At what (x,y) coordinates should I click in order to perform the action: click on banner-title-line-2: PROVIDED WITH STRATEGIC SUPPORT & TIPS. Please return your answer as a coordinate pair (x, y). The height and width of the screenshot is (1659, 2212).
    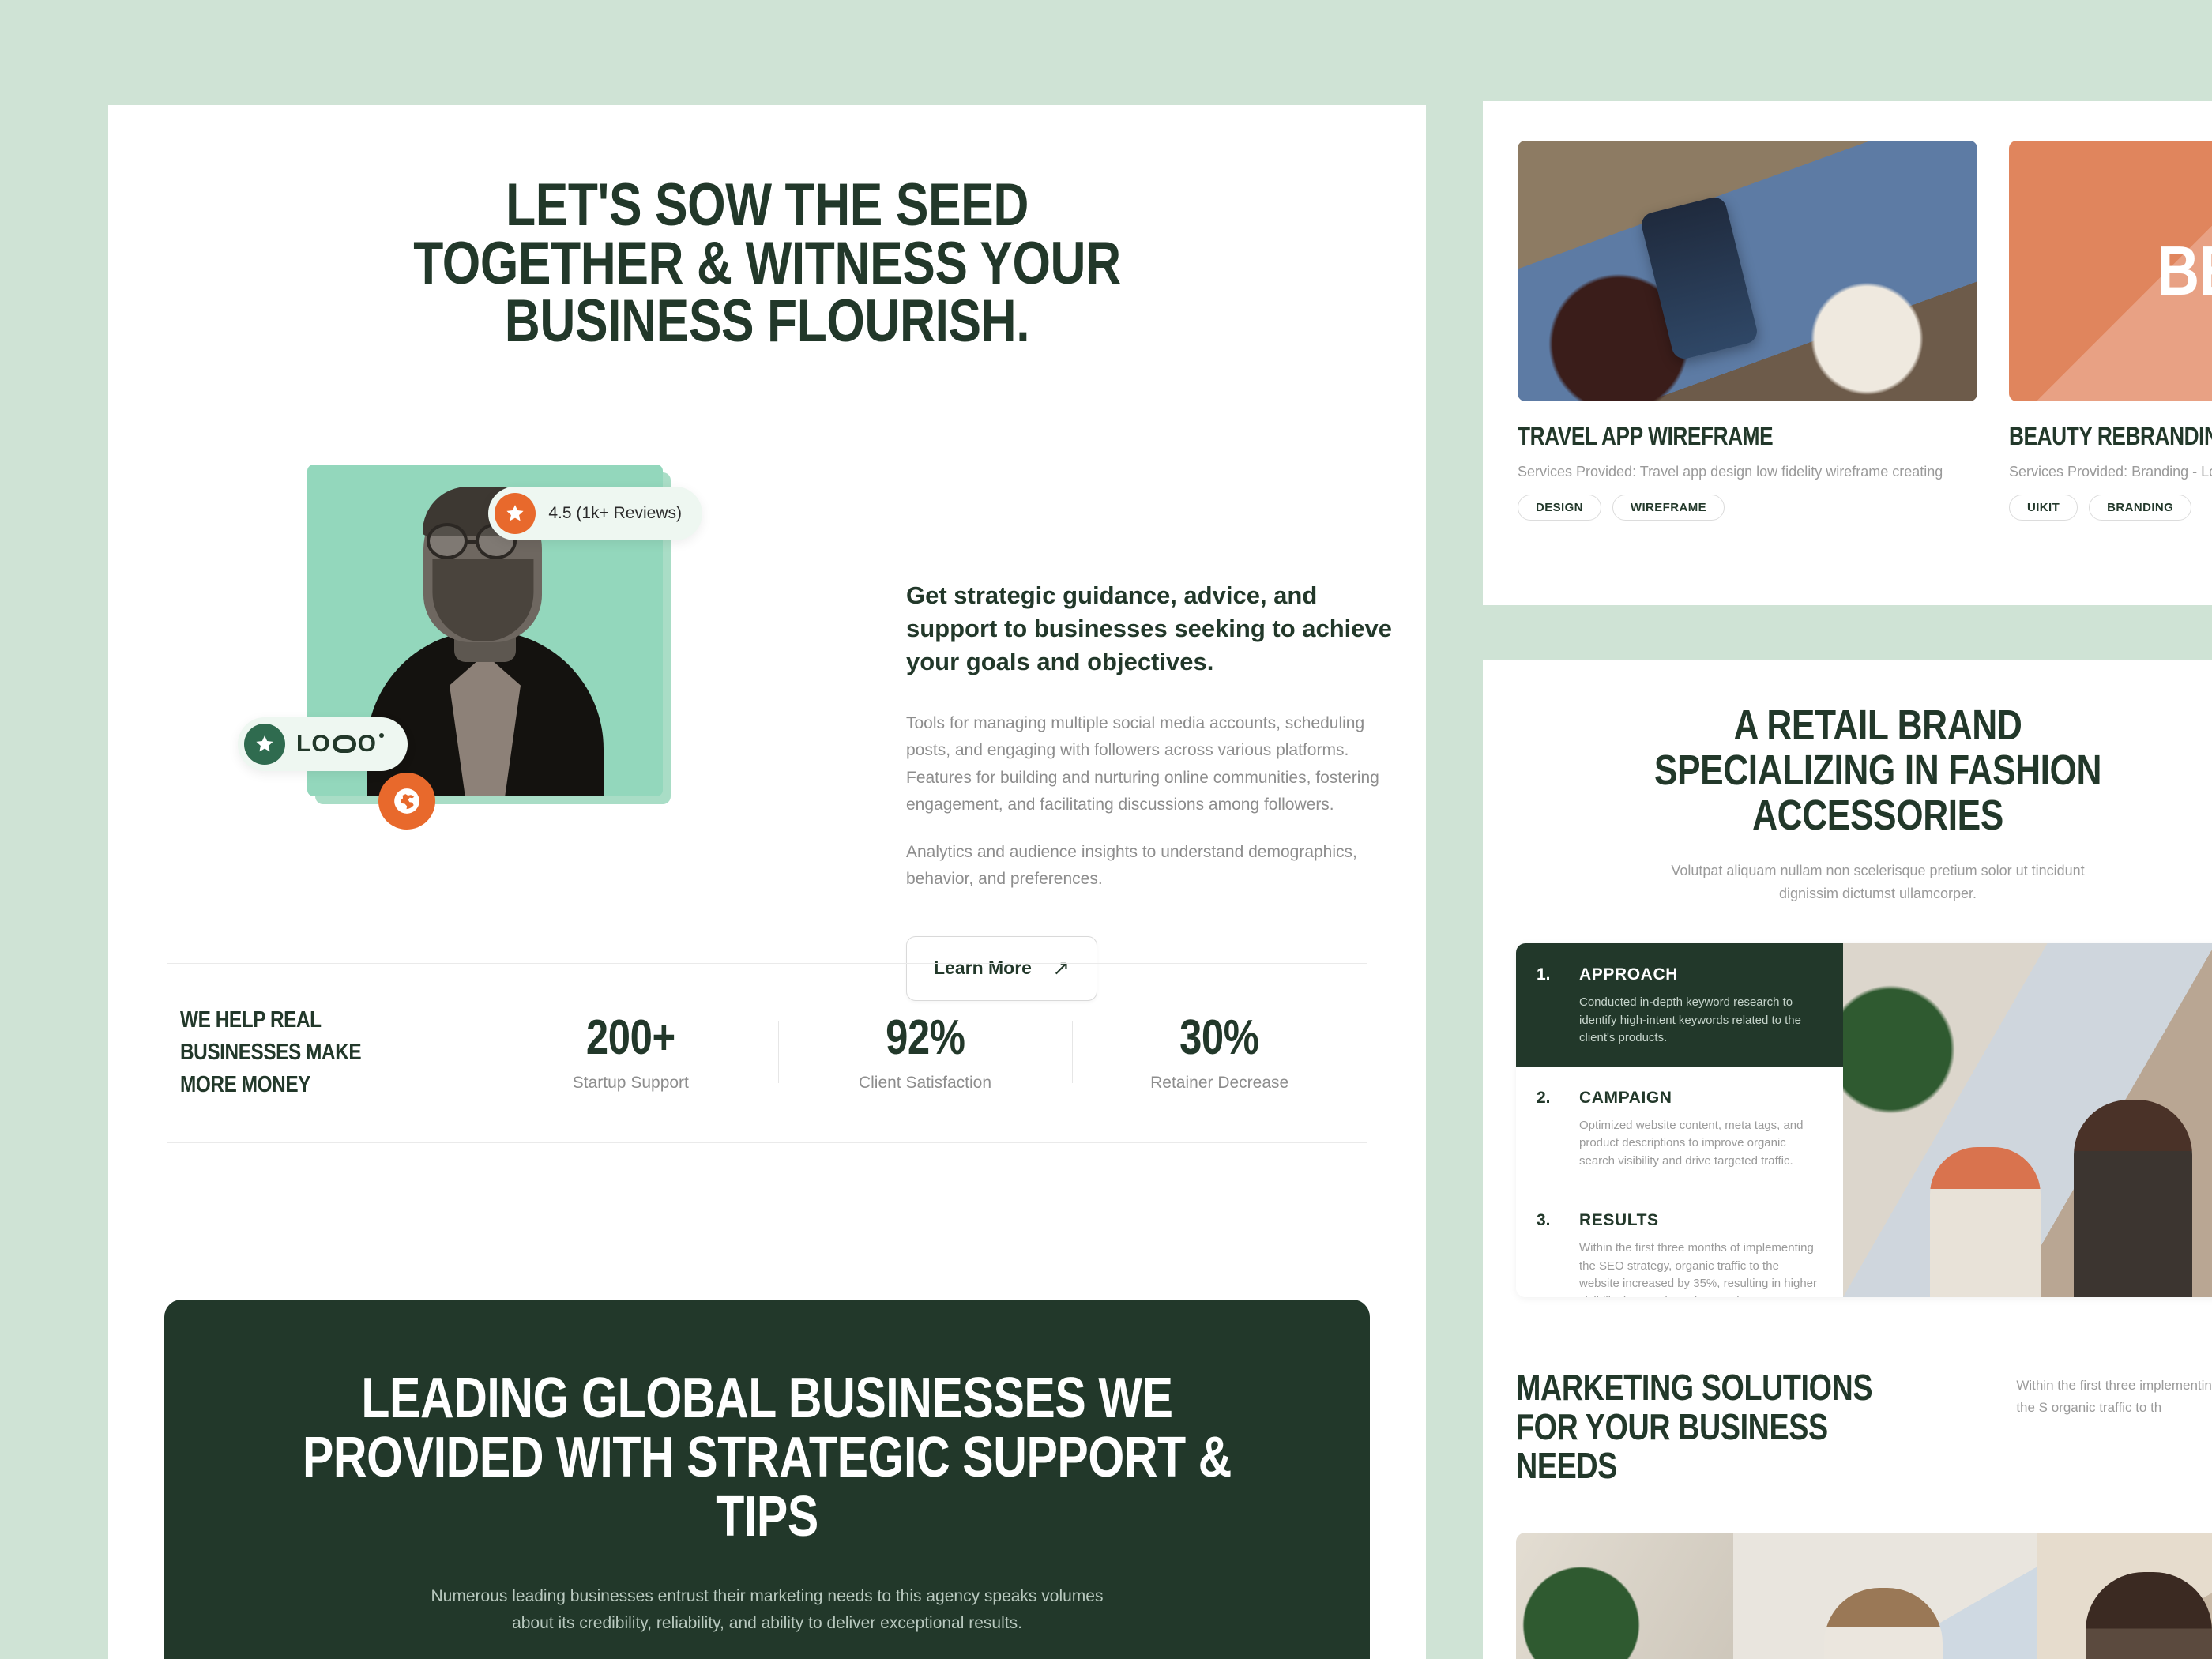
    Looking at the image, I should click on (767, 1487).